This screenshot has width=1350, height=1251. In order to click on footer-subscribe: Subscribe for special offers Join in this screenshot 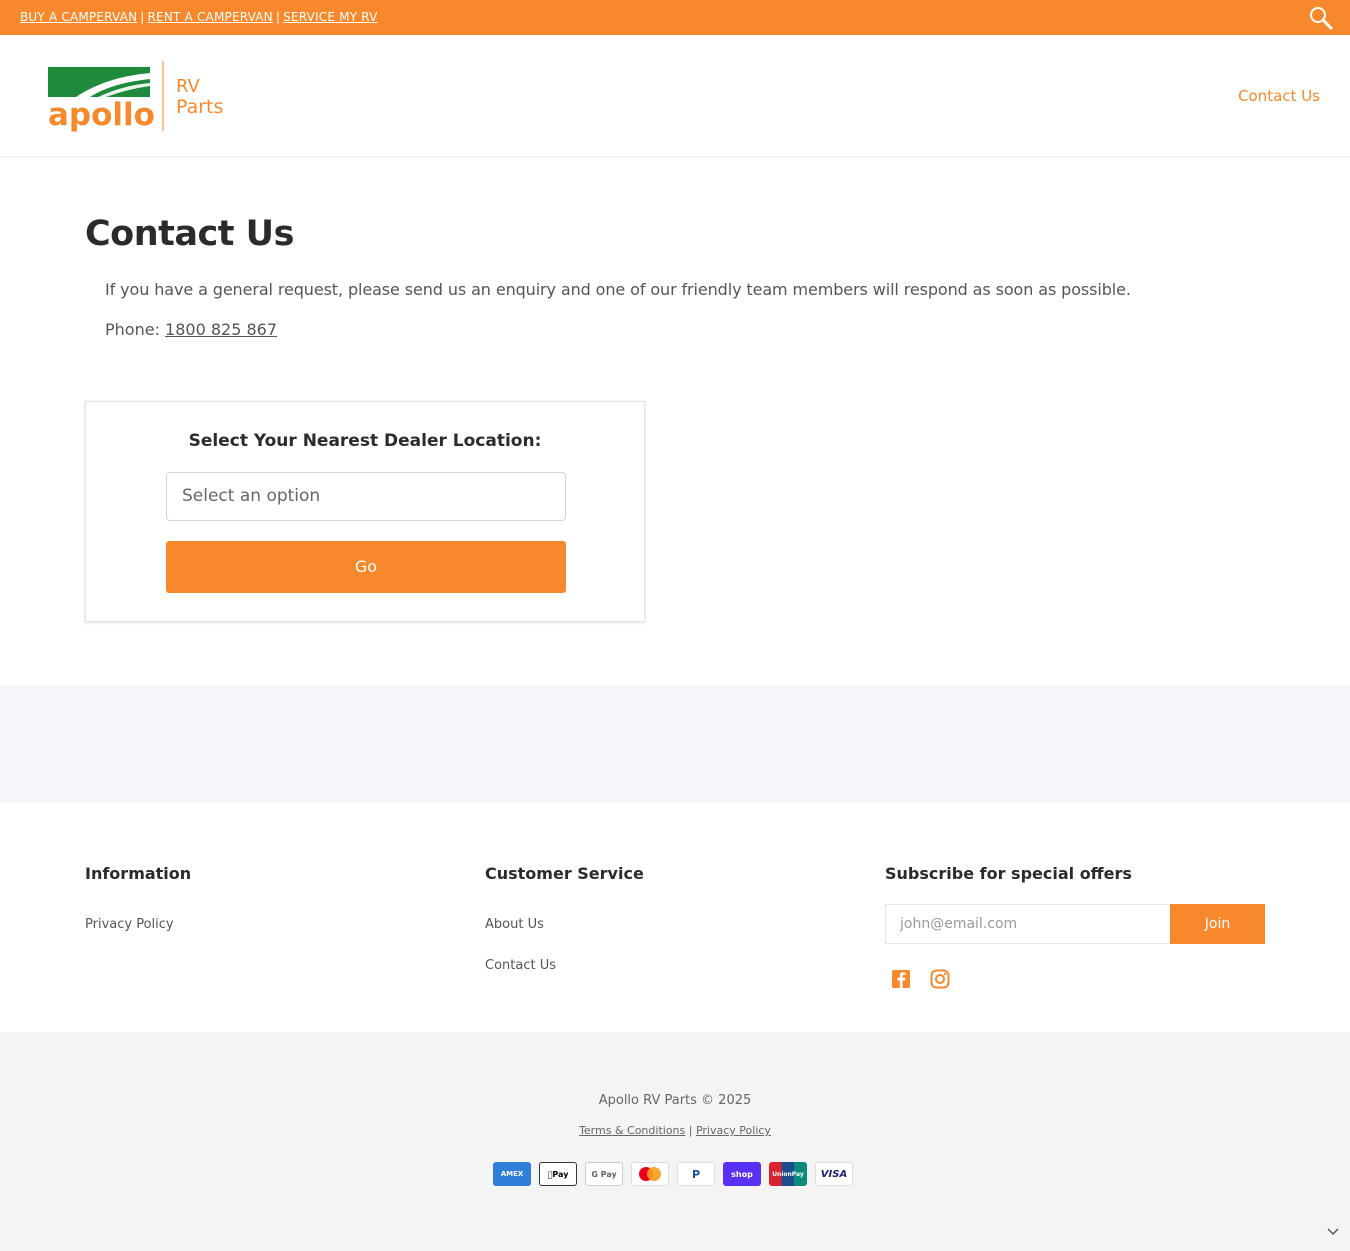, I will do `click(1075, 926)`.